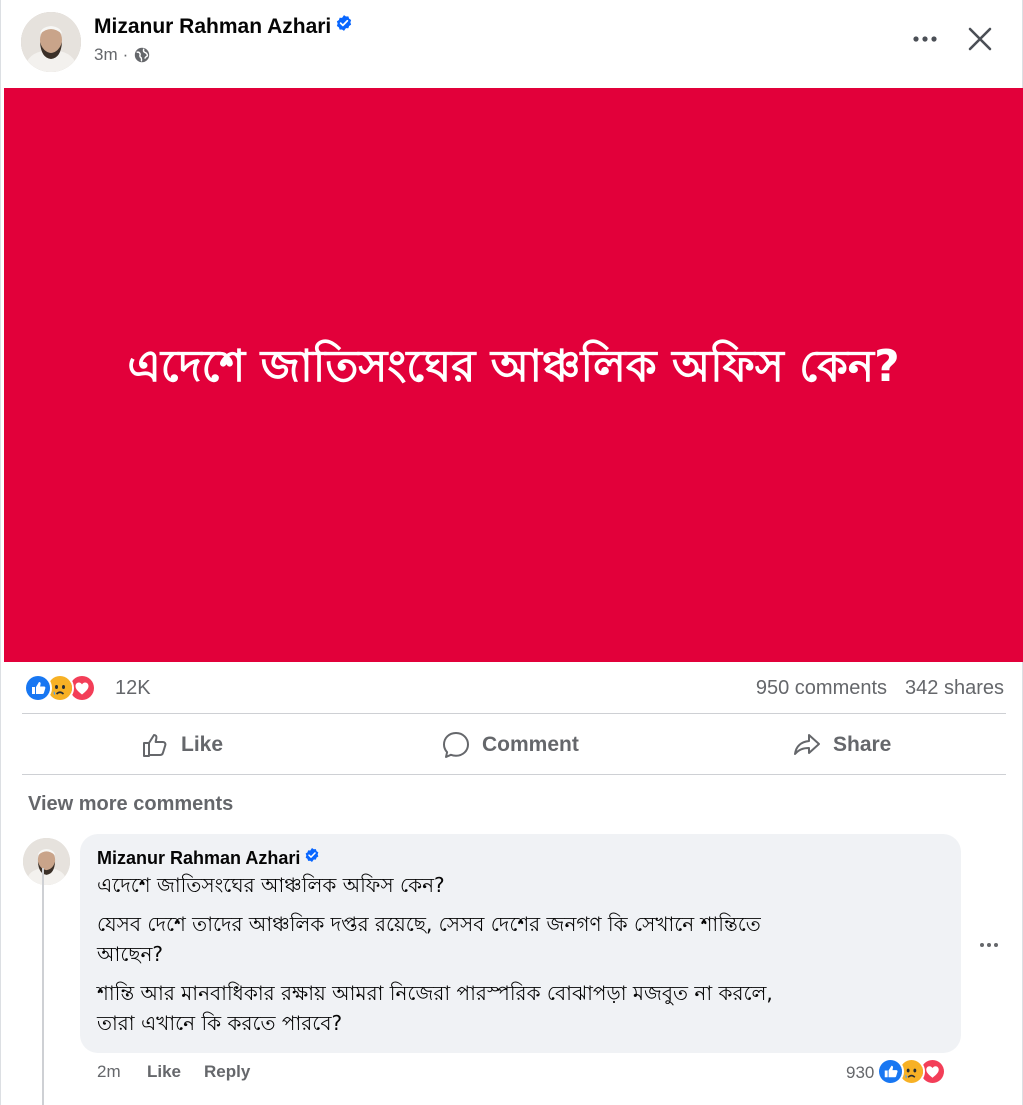  Describe the element at coordinates (164, 1072) in the screenshot. I see `comment-like-button: Like` at that location.